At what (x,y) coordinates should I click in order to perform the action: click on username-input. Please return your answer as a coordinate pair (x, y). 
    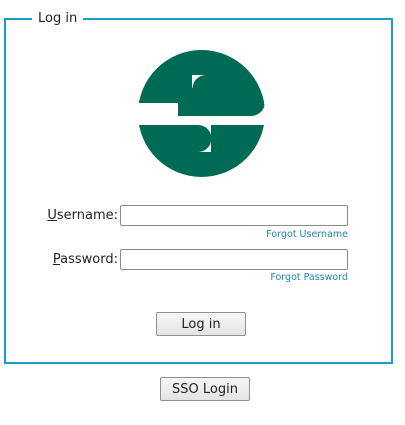
    Looking at the image, I should click on (234, 215).